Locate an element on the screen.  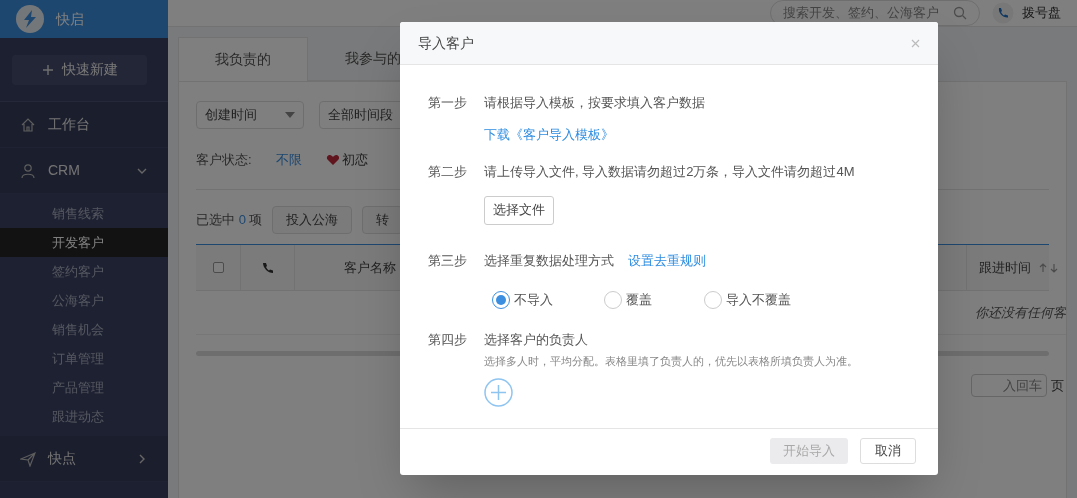
radio-option: 覆盖 is located at coordinates (654, 300).